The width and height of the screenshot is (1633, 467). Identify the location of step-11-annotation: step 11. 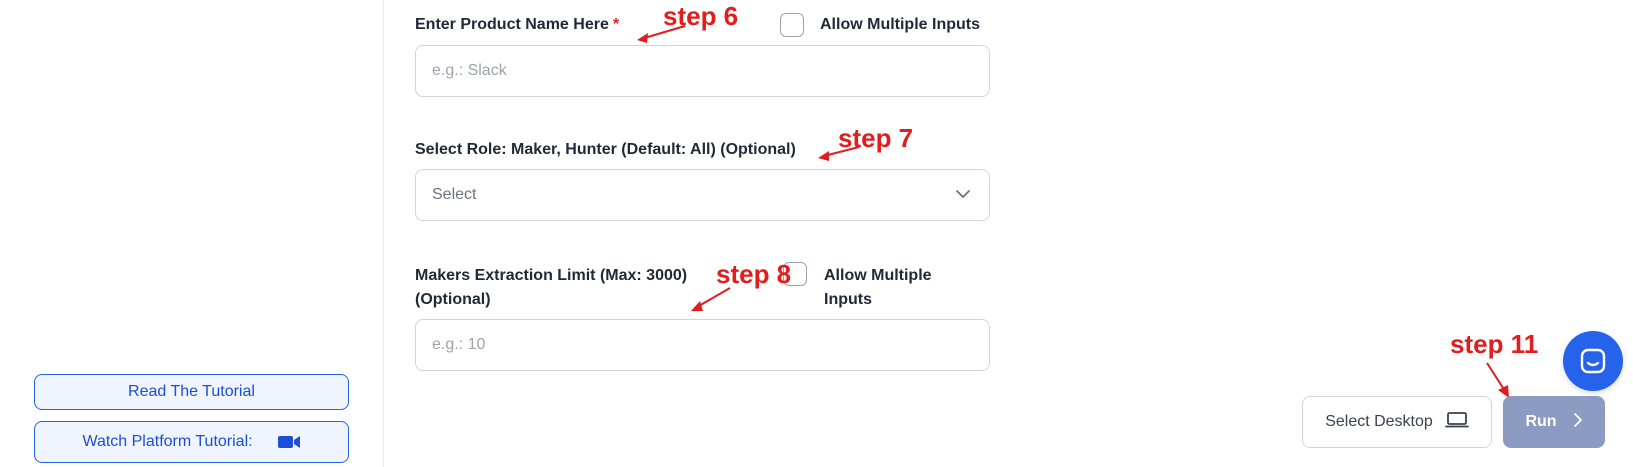
(1494, 344).